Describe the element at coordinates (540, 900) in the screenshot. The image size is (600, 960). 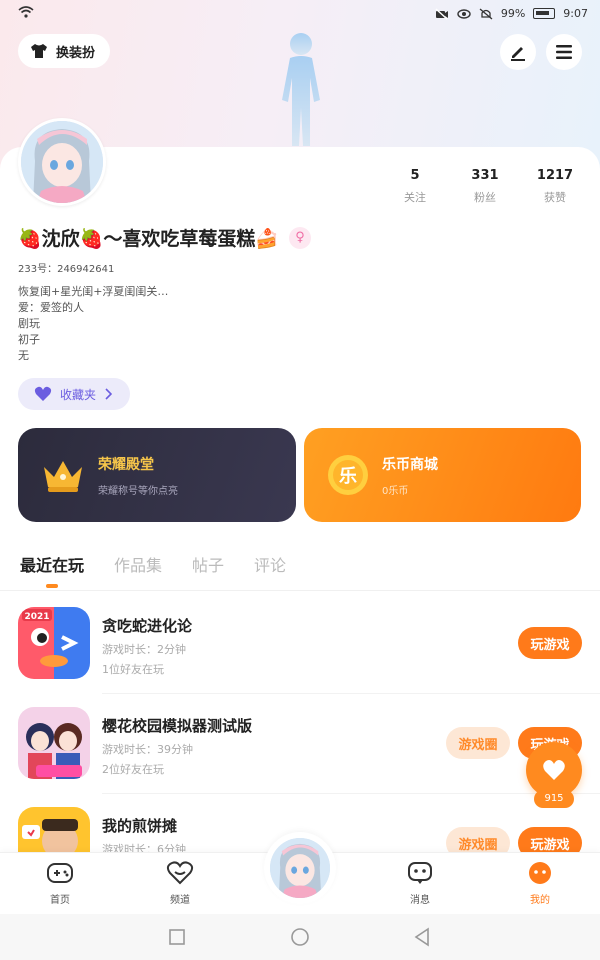
I see `nav-me-label: 我的` at that location.